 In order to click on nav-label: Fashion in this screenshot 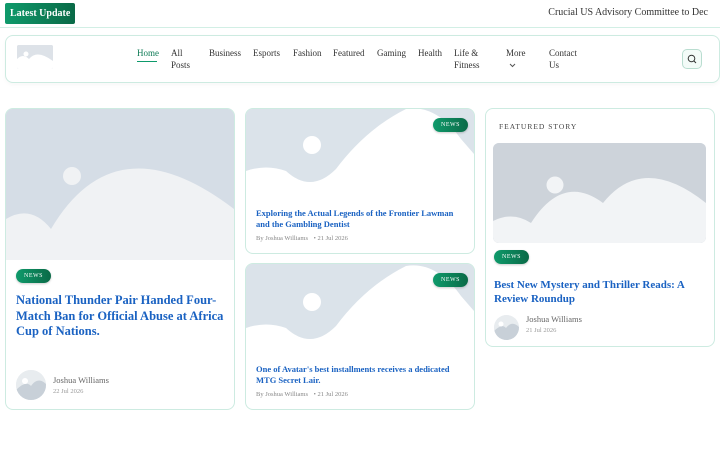, I will do `click(307, 53)`.